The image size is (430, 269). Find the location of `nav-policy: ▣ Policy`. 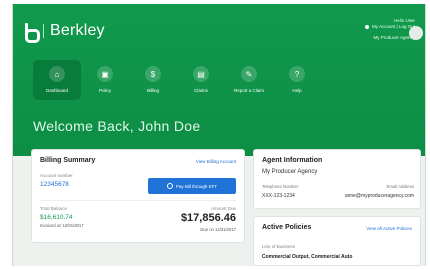

nav-policy: ▣ Policy is located at coordinates (105, 80).